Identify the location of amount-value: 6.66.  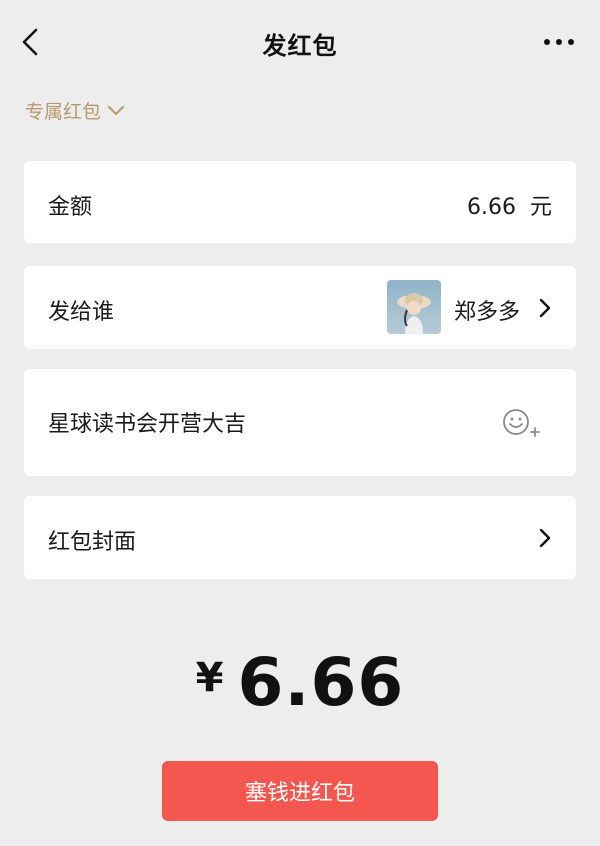
(491, 207).